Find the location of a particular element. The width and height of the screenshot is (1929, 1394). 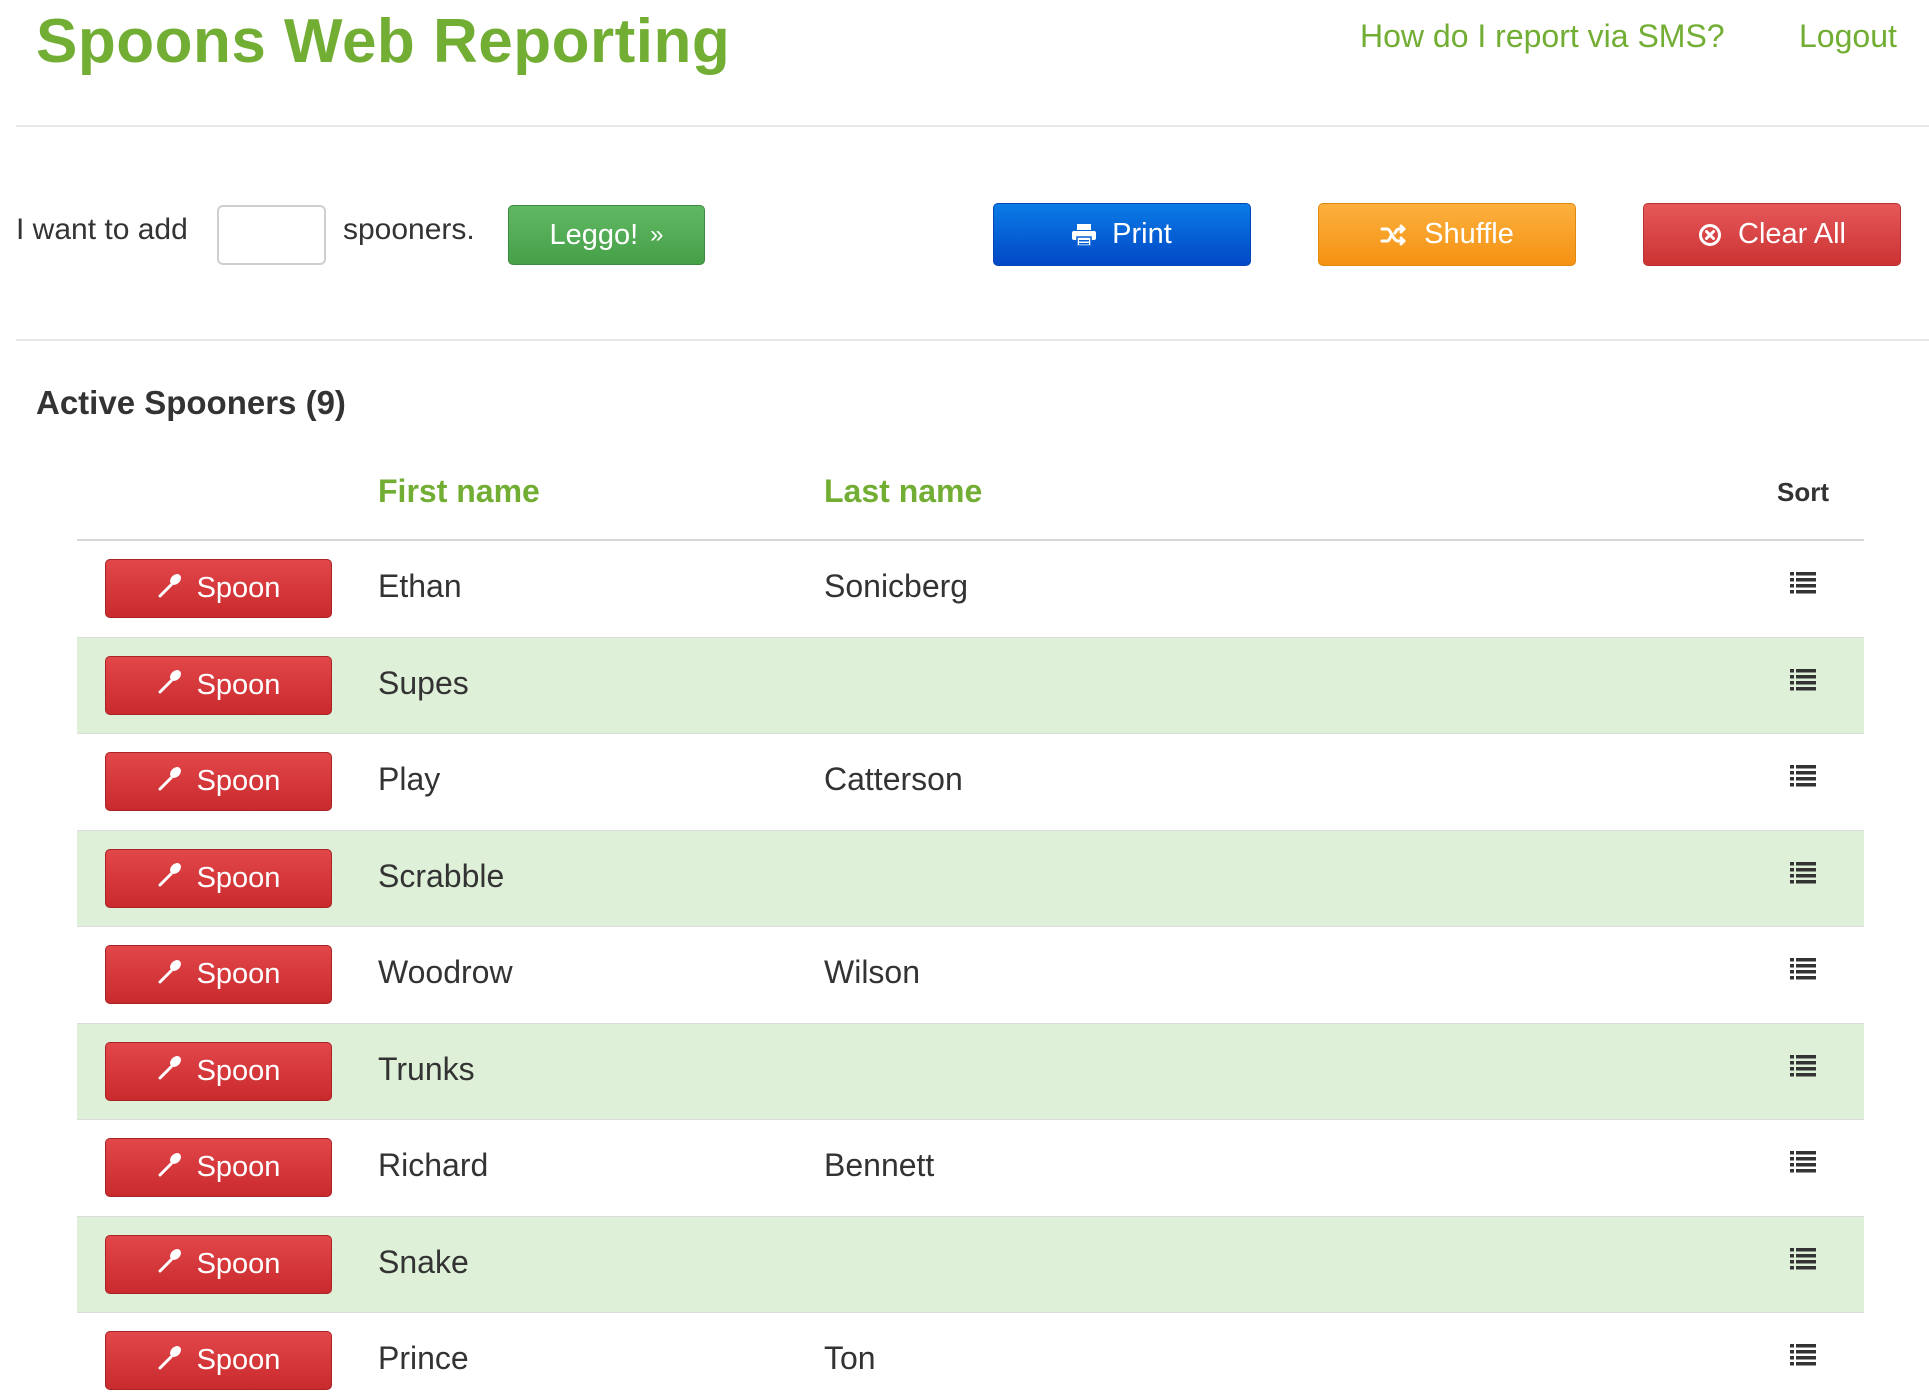

app-title: Spoons Web Reporting is located at coordinates (383, 41).